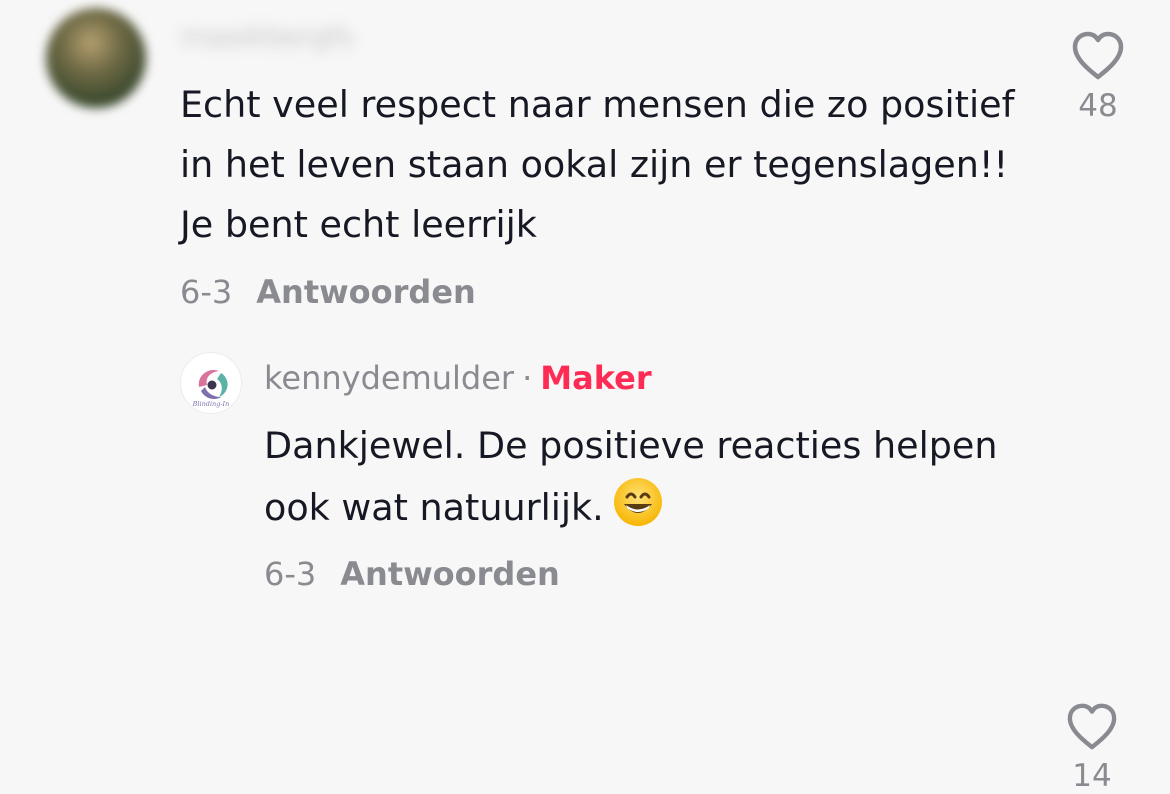  I want to click on comment-meta: 6-3 Antwoorden, so click(328, 292).